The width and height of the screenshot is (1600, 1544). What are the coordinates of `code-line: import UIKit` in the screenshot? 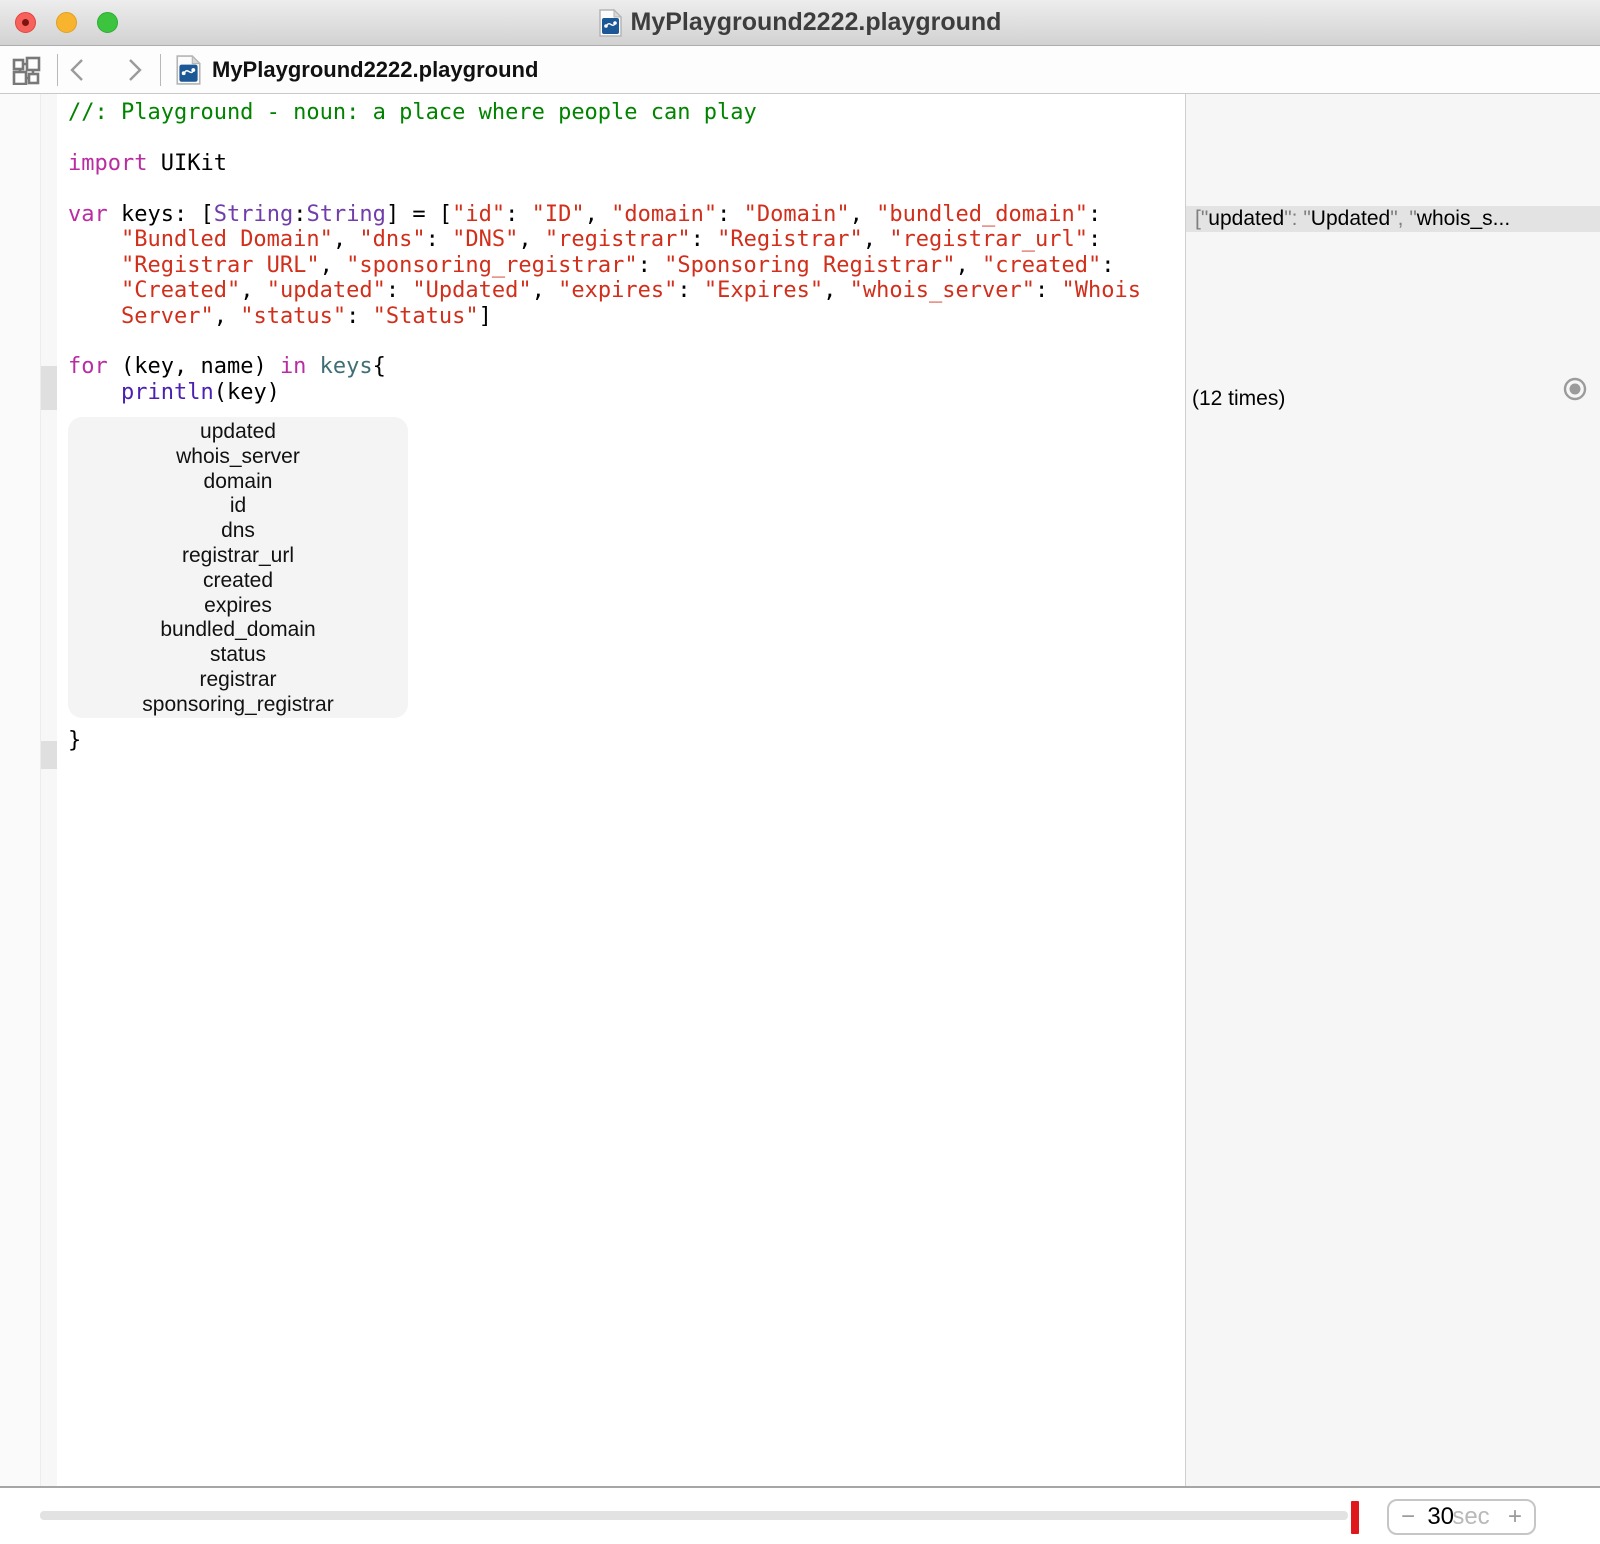 It's located at (604, 163).